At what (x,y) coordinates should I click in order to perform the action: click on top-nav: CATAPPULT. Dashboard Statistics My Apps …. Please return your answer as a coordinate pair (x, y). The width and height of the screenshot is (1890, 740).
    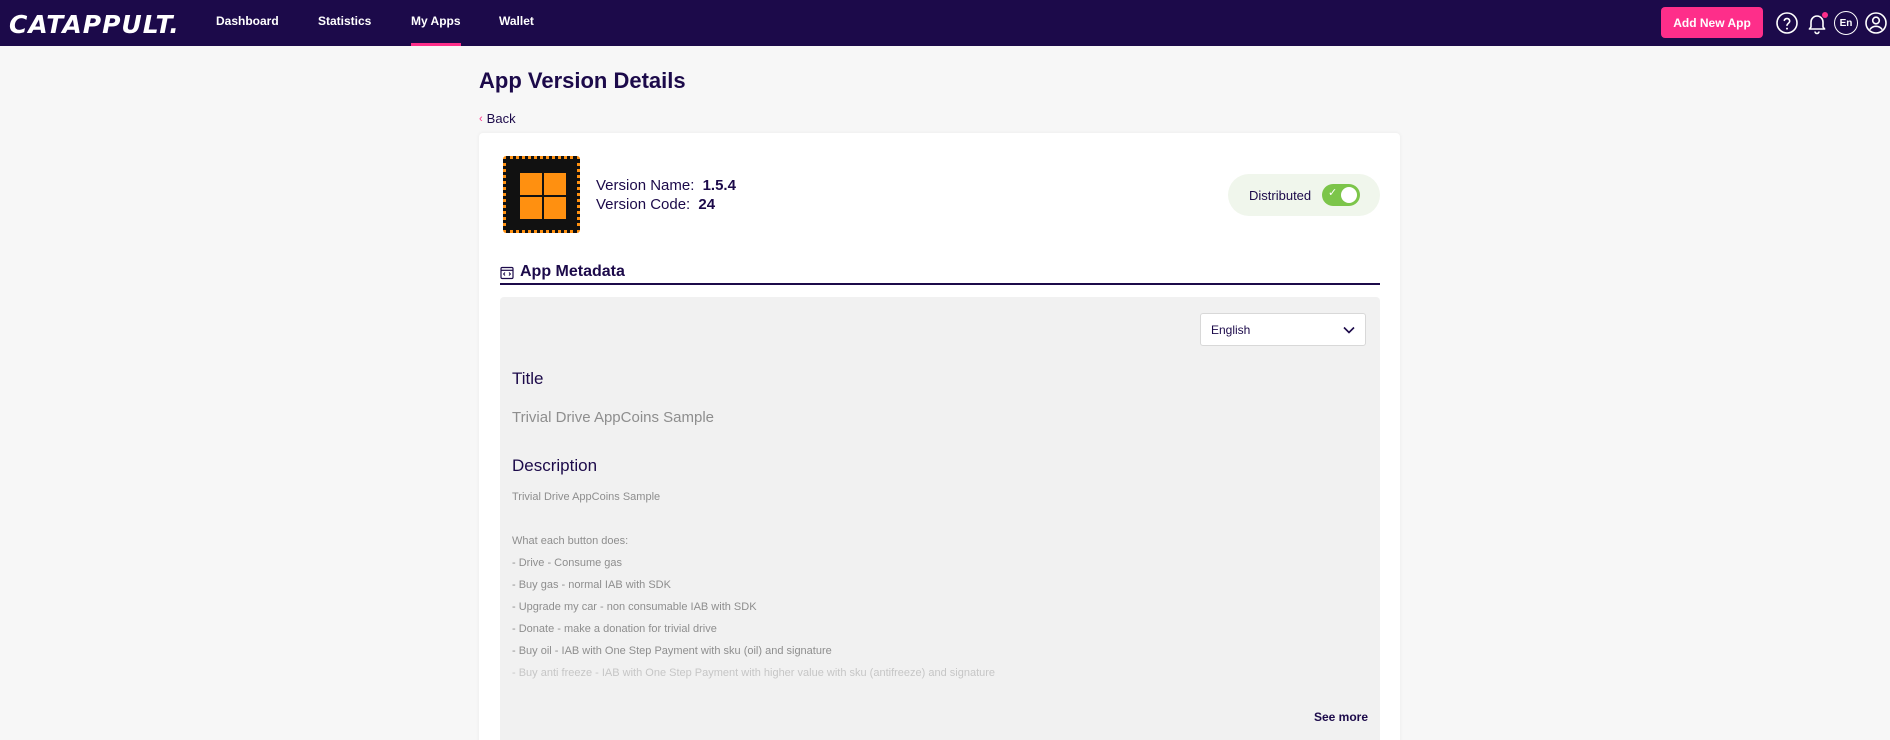
    Looking at the image, I should click on (945, 23).